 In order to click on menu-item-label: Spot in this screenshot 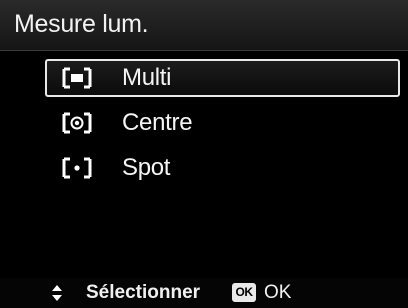, I will do `click(146, 167)`.